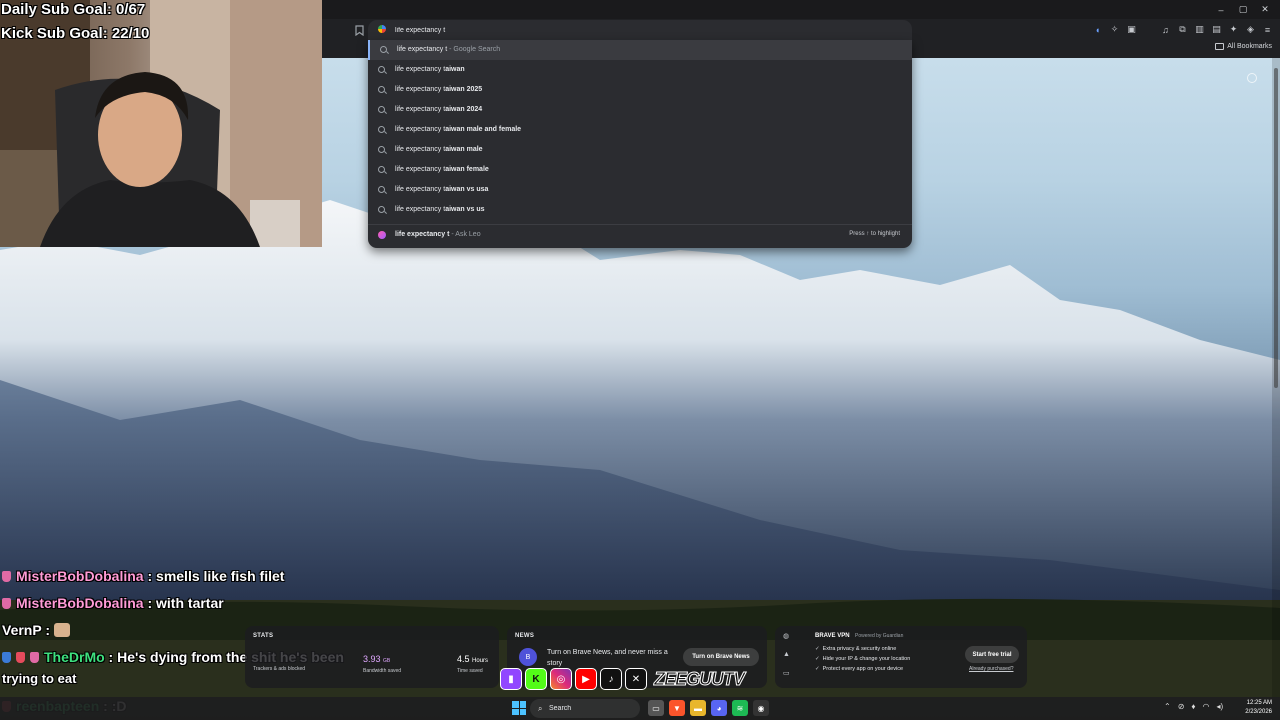 The image size is (1280, 720). Describe the element at coordinates (1255, 708) in the screenshot. I see `taskbar-clock: 12:25 AM 2/23/2026` at that location.